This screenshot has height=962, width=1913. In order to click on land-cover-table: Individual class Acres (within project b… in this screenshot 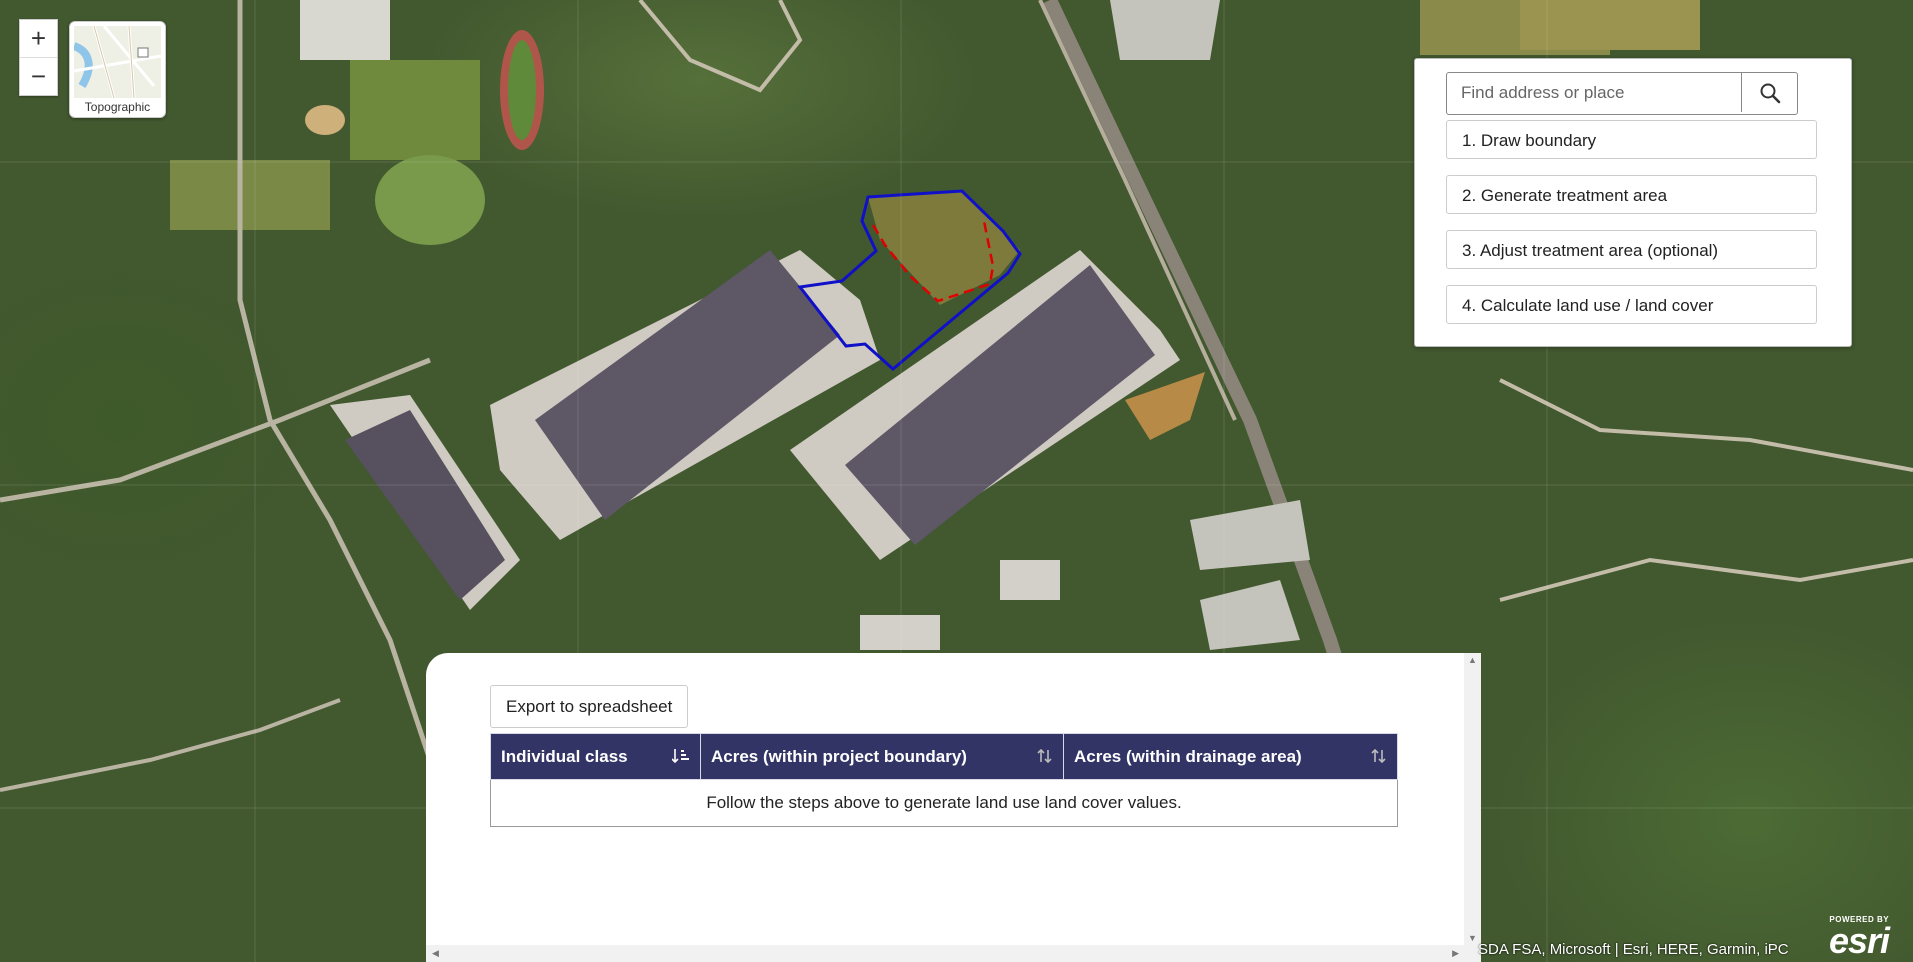, I will do `click(944, 780)`.